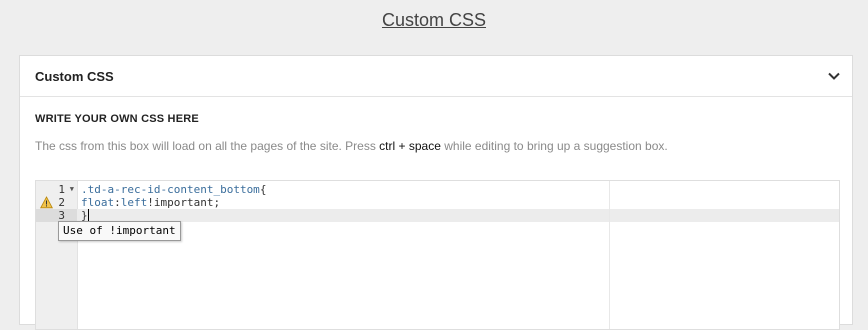 The height and width of the screenshot is (330, 868). Describe the element at coordinates (184, 202) in the screenshot. I see `css-important: !important;` at that location.